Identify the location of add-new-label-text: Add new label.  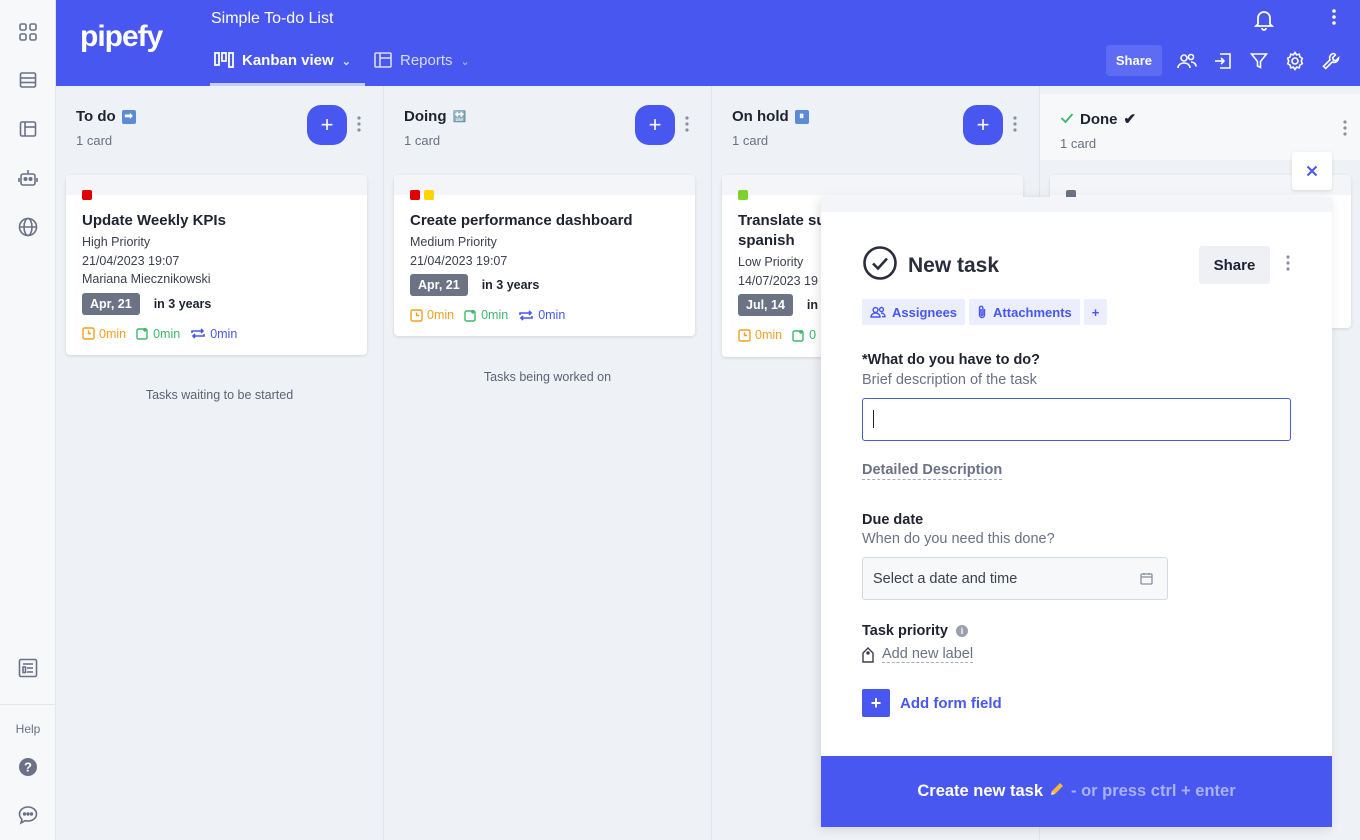
(928, 654).